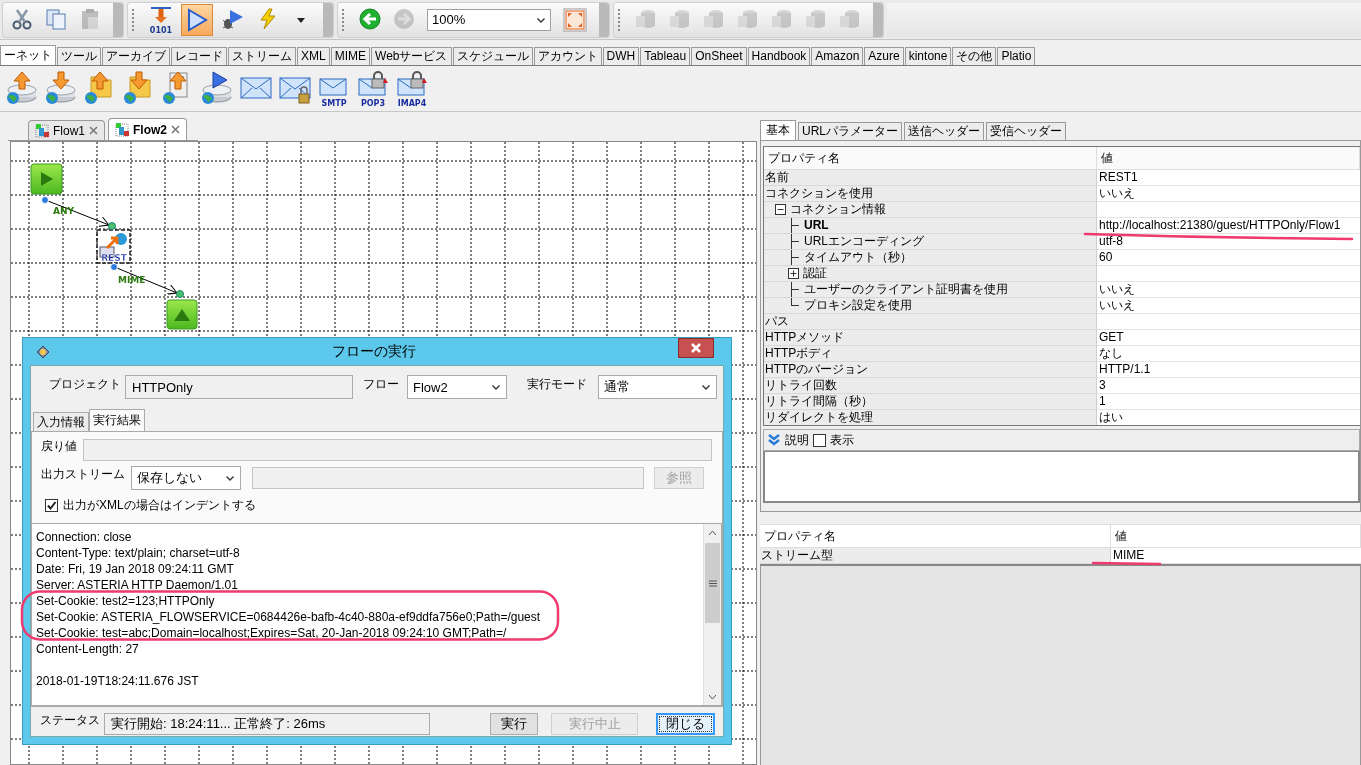 The image size is (1361, 765). Describe the element at coordinates (935, 556) in the screenshot. I see `table-cell: ストリーム型` at that location.